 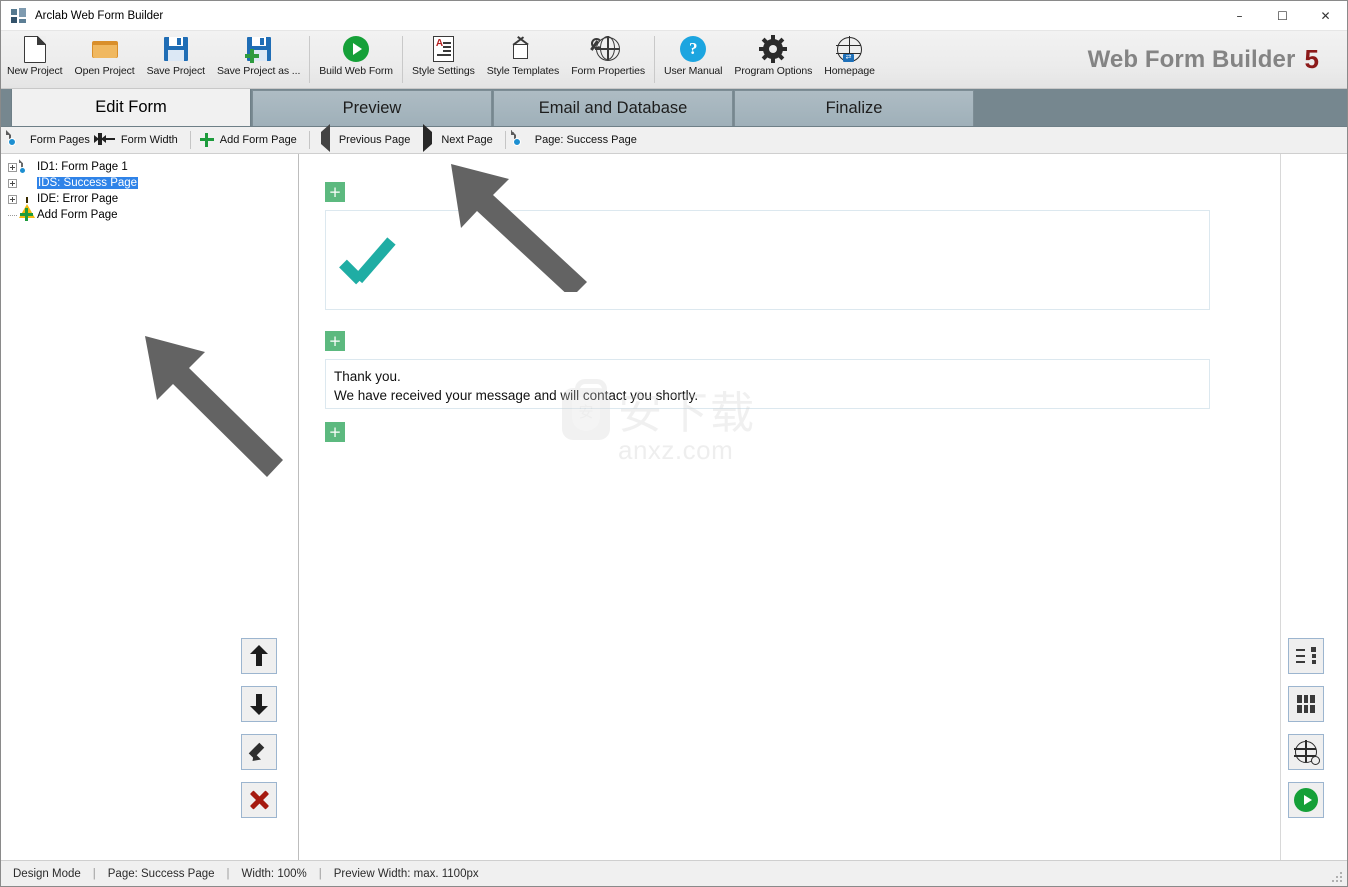 What do you see at coordinates (131, 107) in the screenshot?
I see `tab-edit-form: Edit Form` at bounding box center [131, 107].